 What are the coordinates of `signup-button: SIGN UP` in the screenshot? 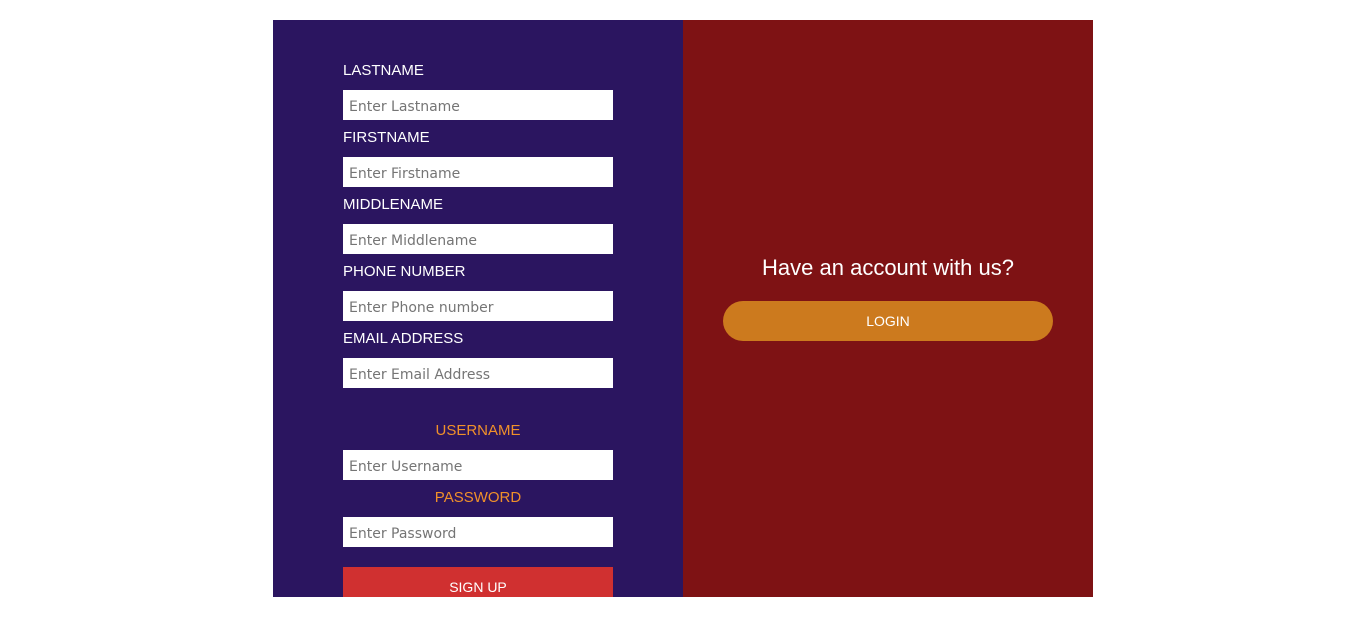 It's located at (478, 582).